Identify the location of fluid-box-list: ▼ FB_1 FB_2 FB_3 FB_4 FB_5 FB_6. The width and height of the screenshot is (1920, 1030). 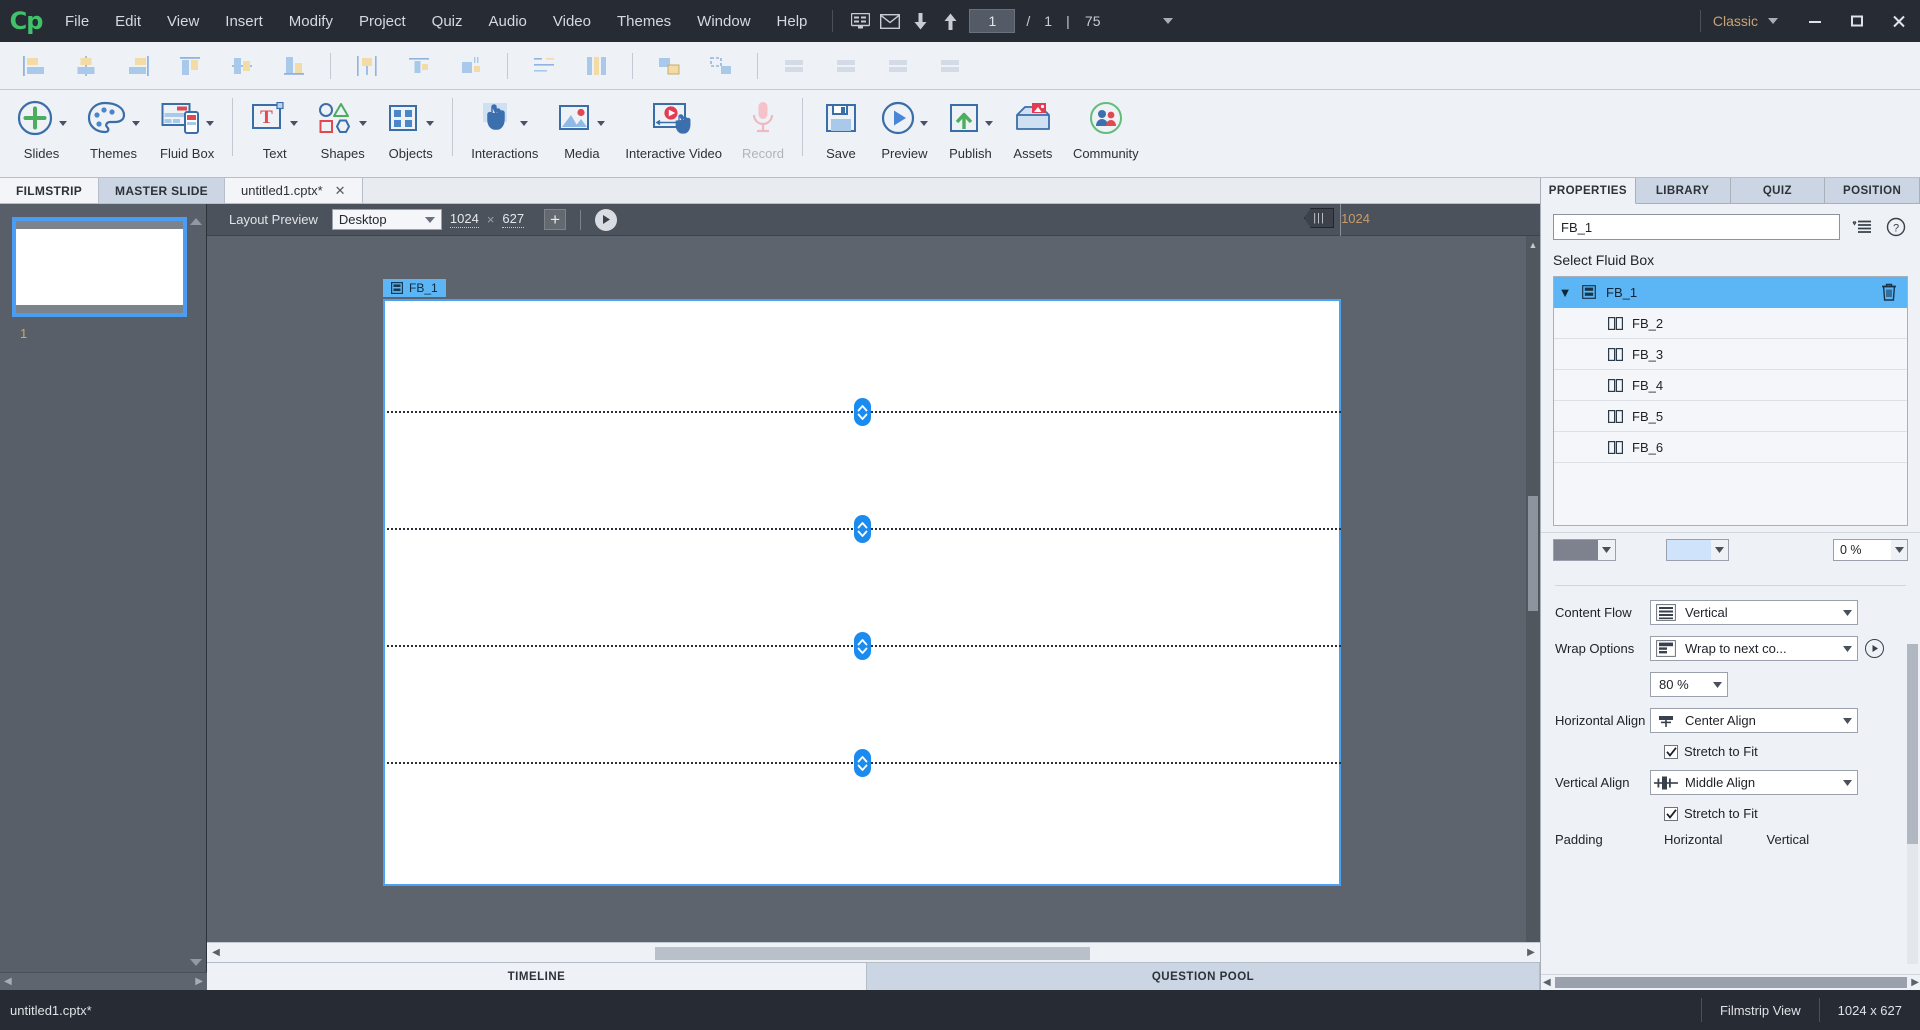
(1730, 401).